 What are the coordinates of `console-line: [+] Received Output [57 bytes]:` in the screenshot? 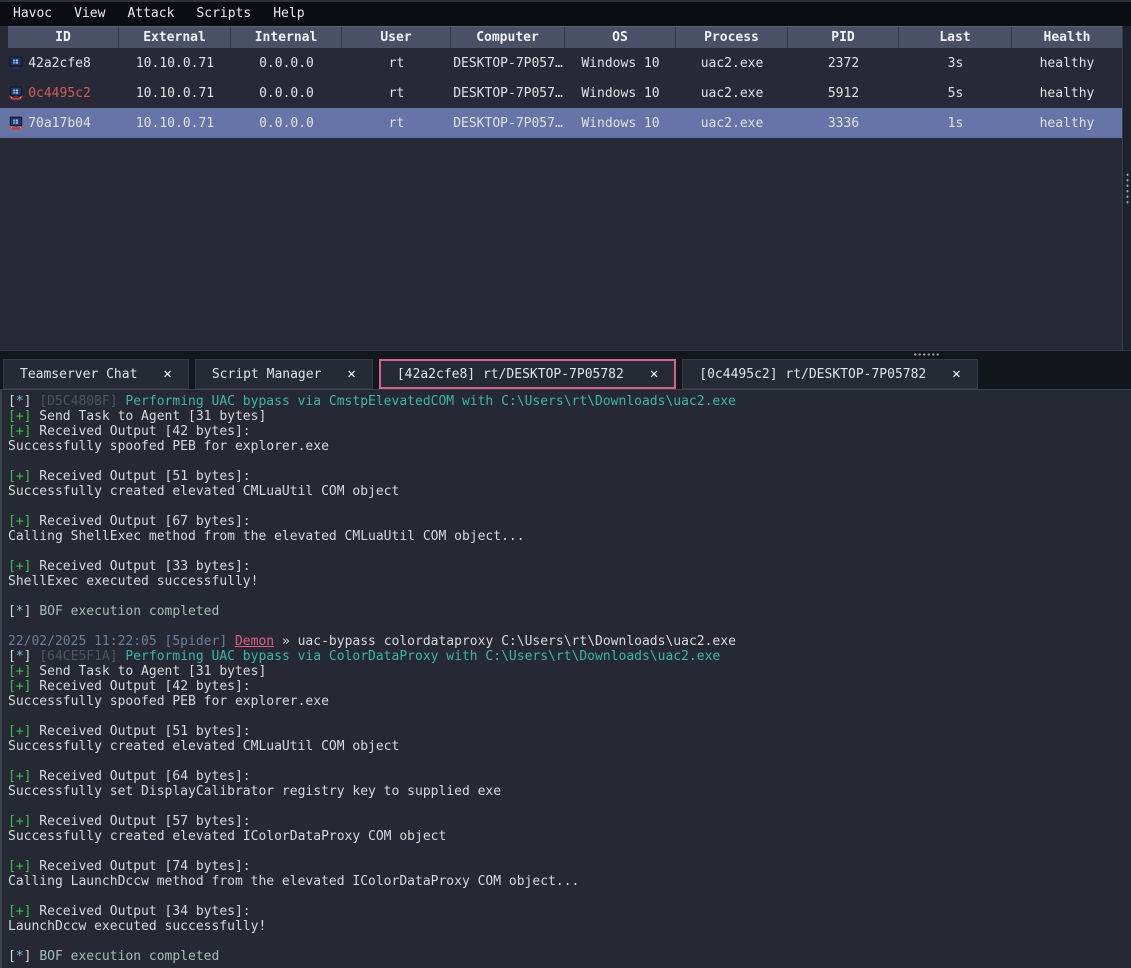 It's located at (129, 821).